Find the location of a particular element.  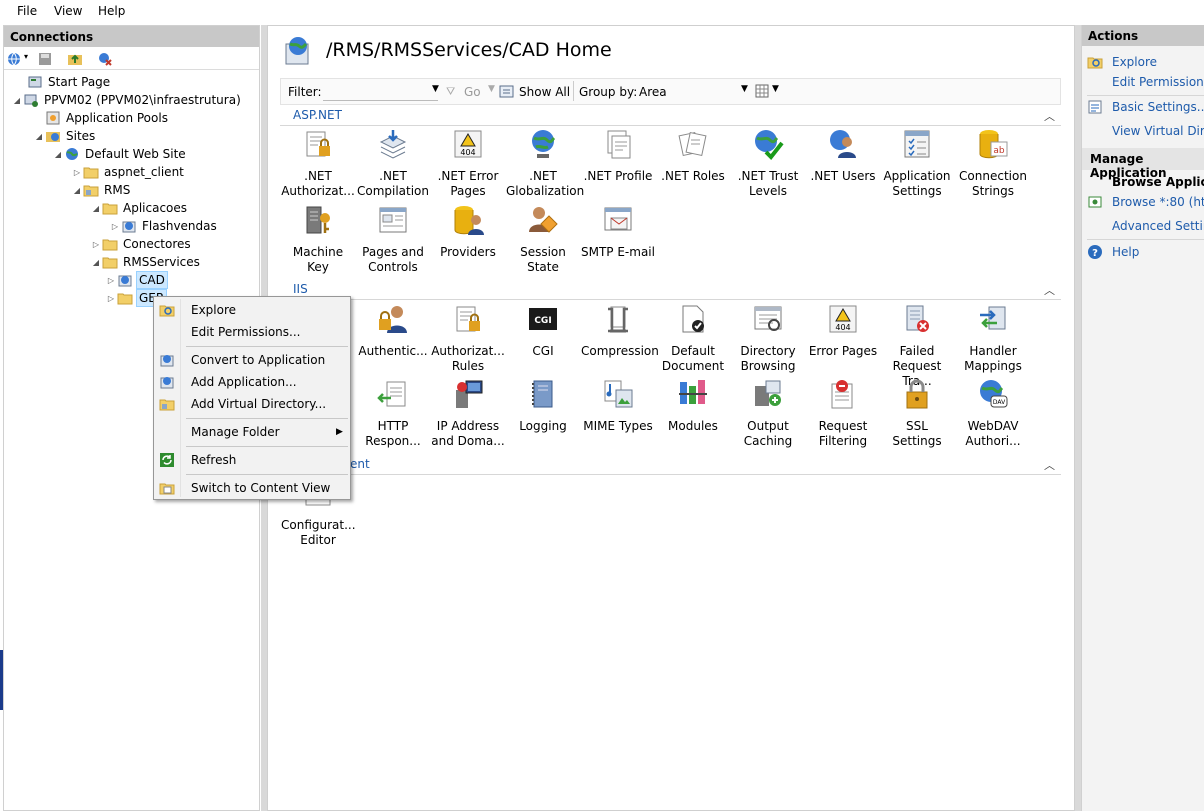

feature-net-error-pages: 404 .NET Error Pages is located at coordinates (468, 163).